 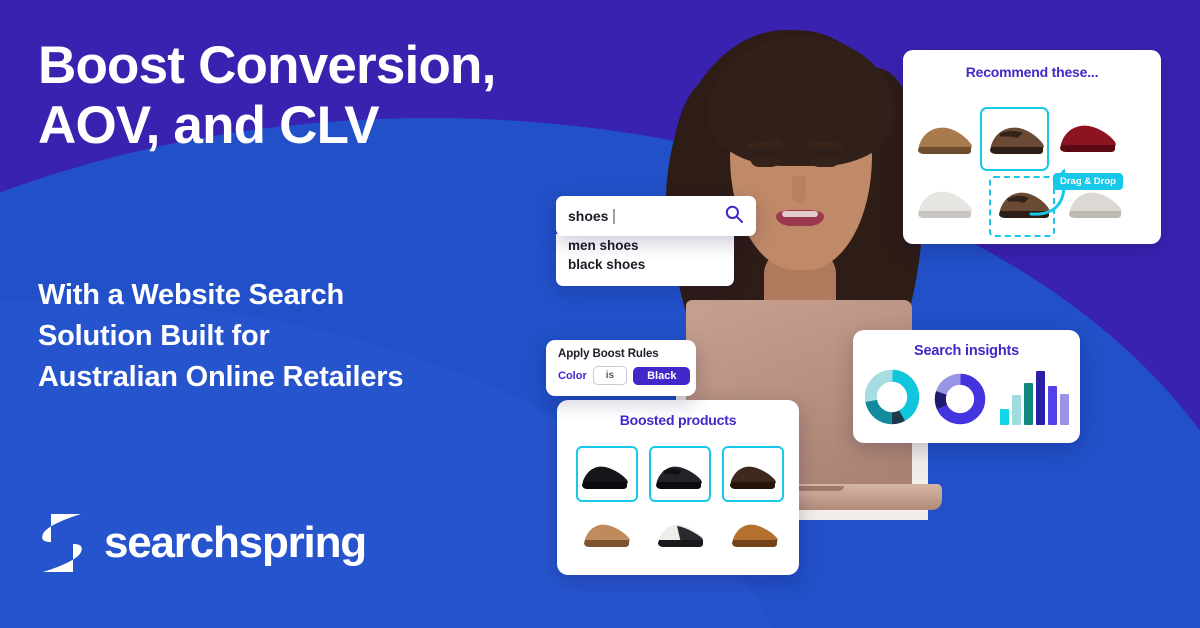 I want to click on subhead-line-3: Australian Online Retailers, so click(x=221, y=377).